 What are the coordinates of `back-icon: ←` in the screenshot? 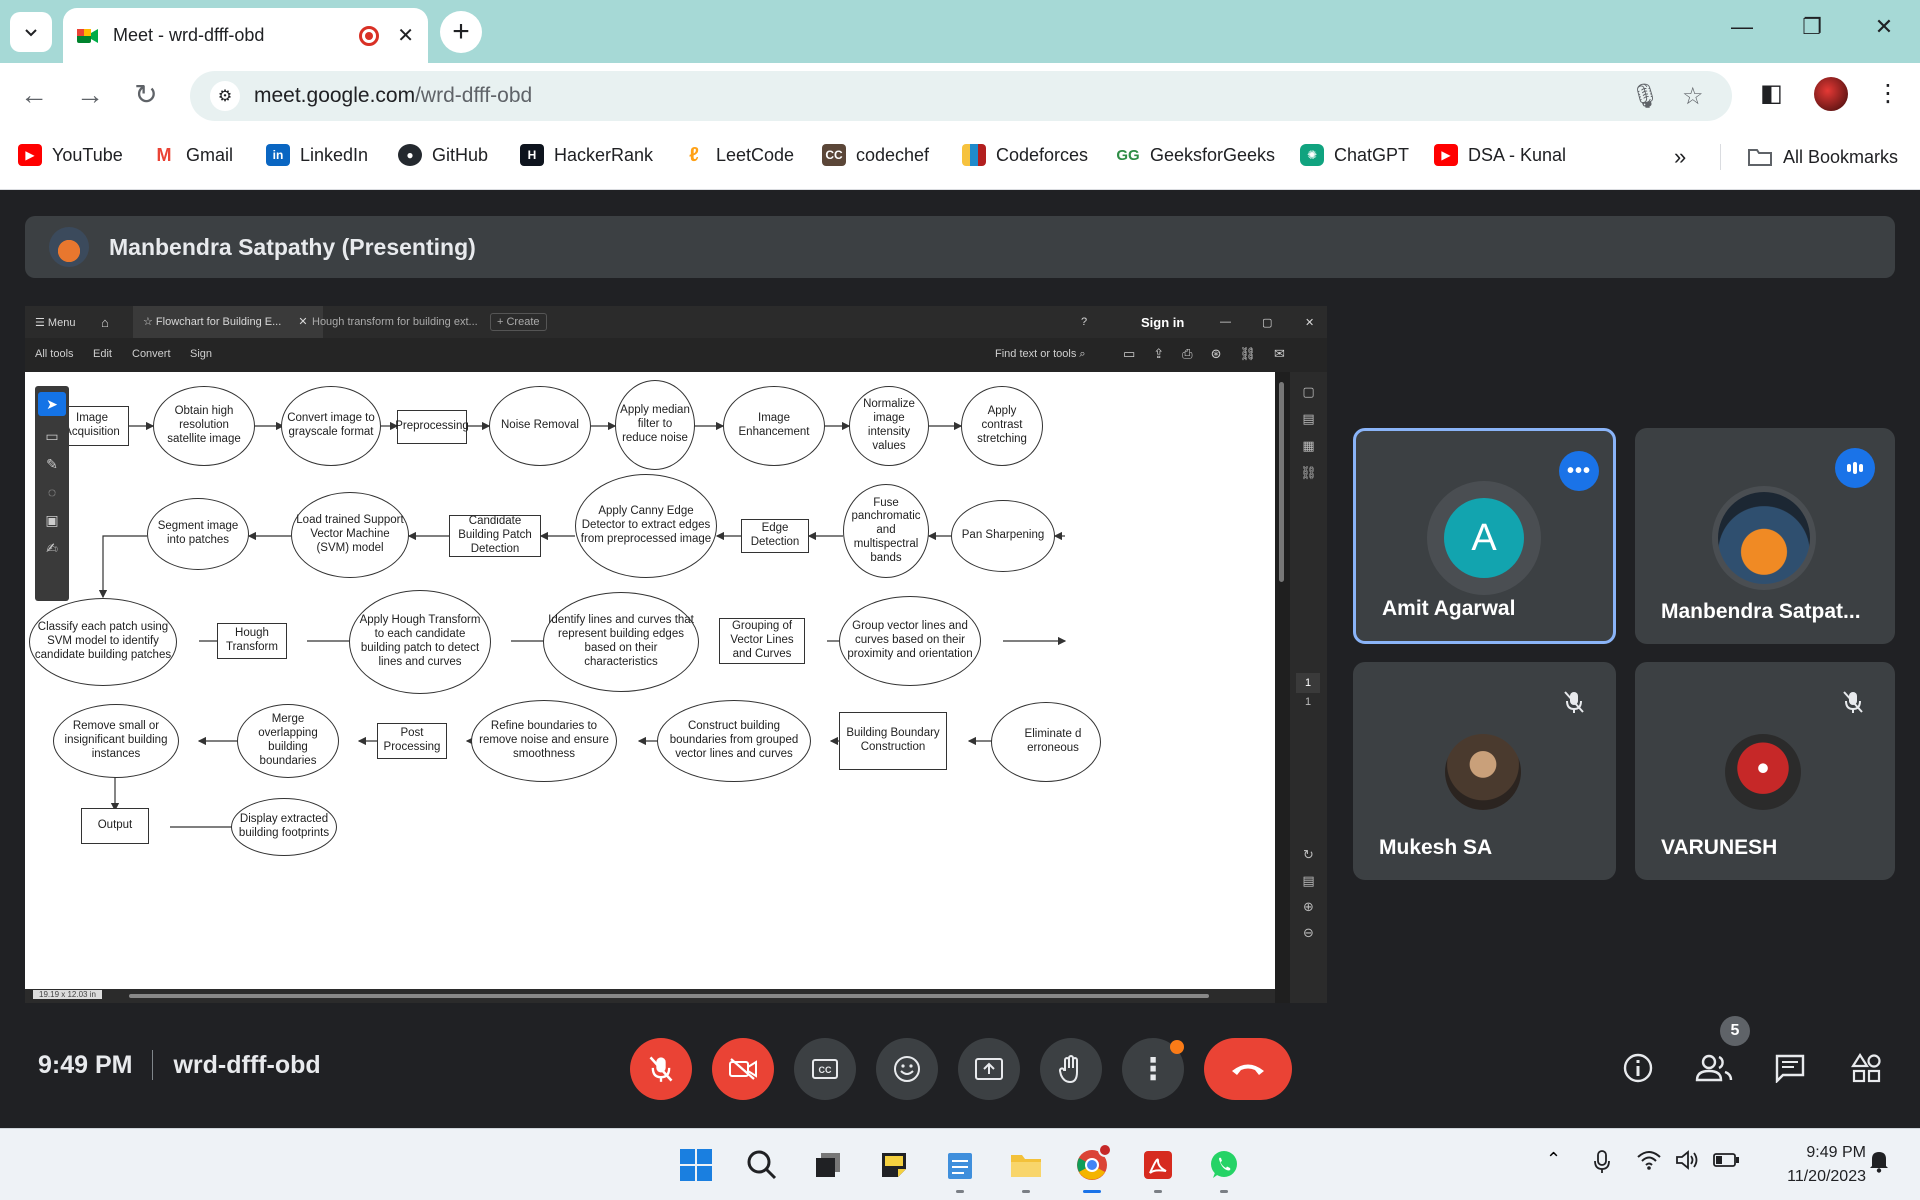 It's located at (34, 95).